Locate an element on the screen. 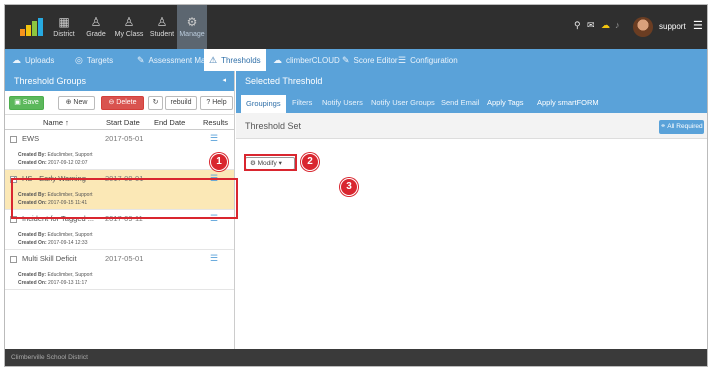 This screenshot has height=371, width=712. step-badge-1: 1 is located at coordinates (219, 162).